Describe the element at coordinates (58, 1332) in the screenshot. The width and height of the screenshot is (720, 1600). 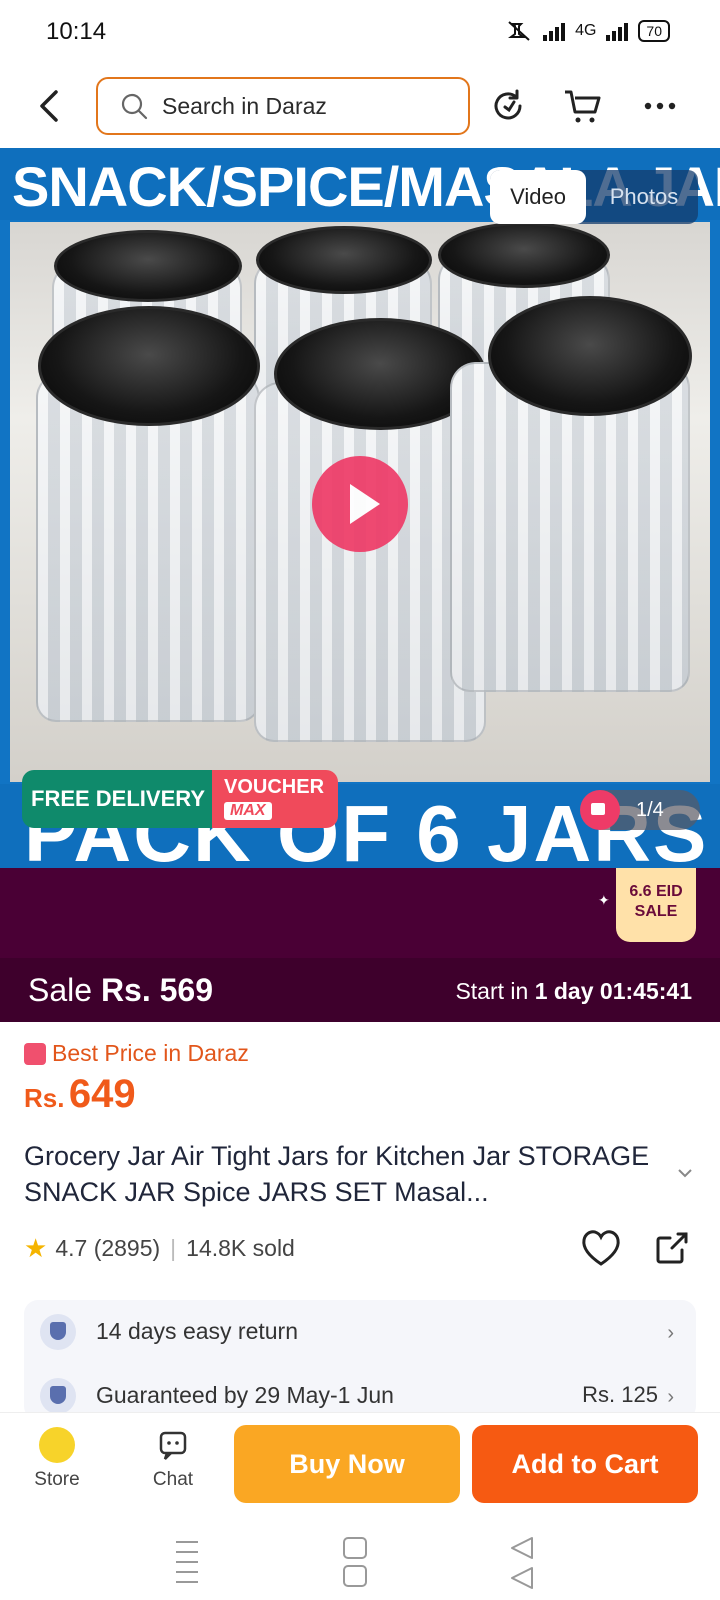
I see `shield-icon` at that location.